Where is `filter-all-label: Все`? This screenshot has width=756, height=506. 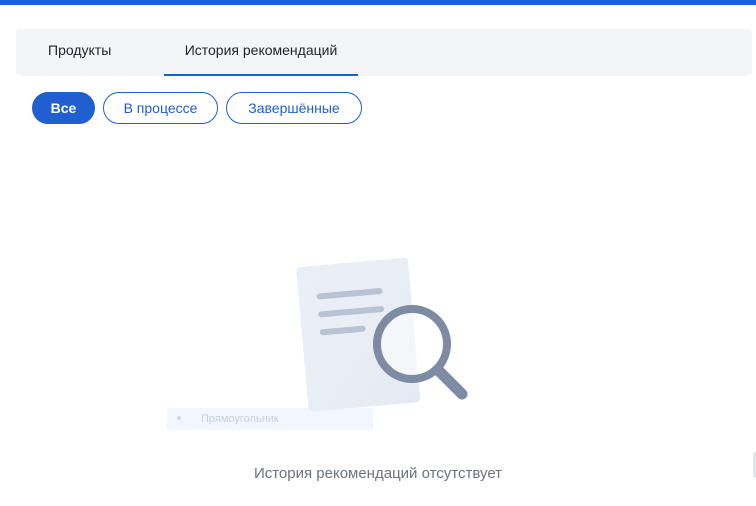
filter-all-label: Все is located at coordinates (63, 108).